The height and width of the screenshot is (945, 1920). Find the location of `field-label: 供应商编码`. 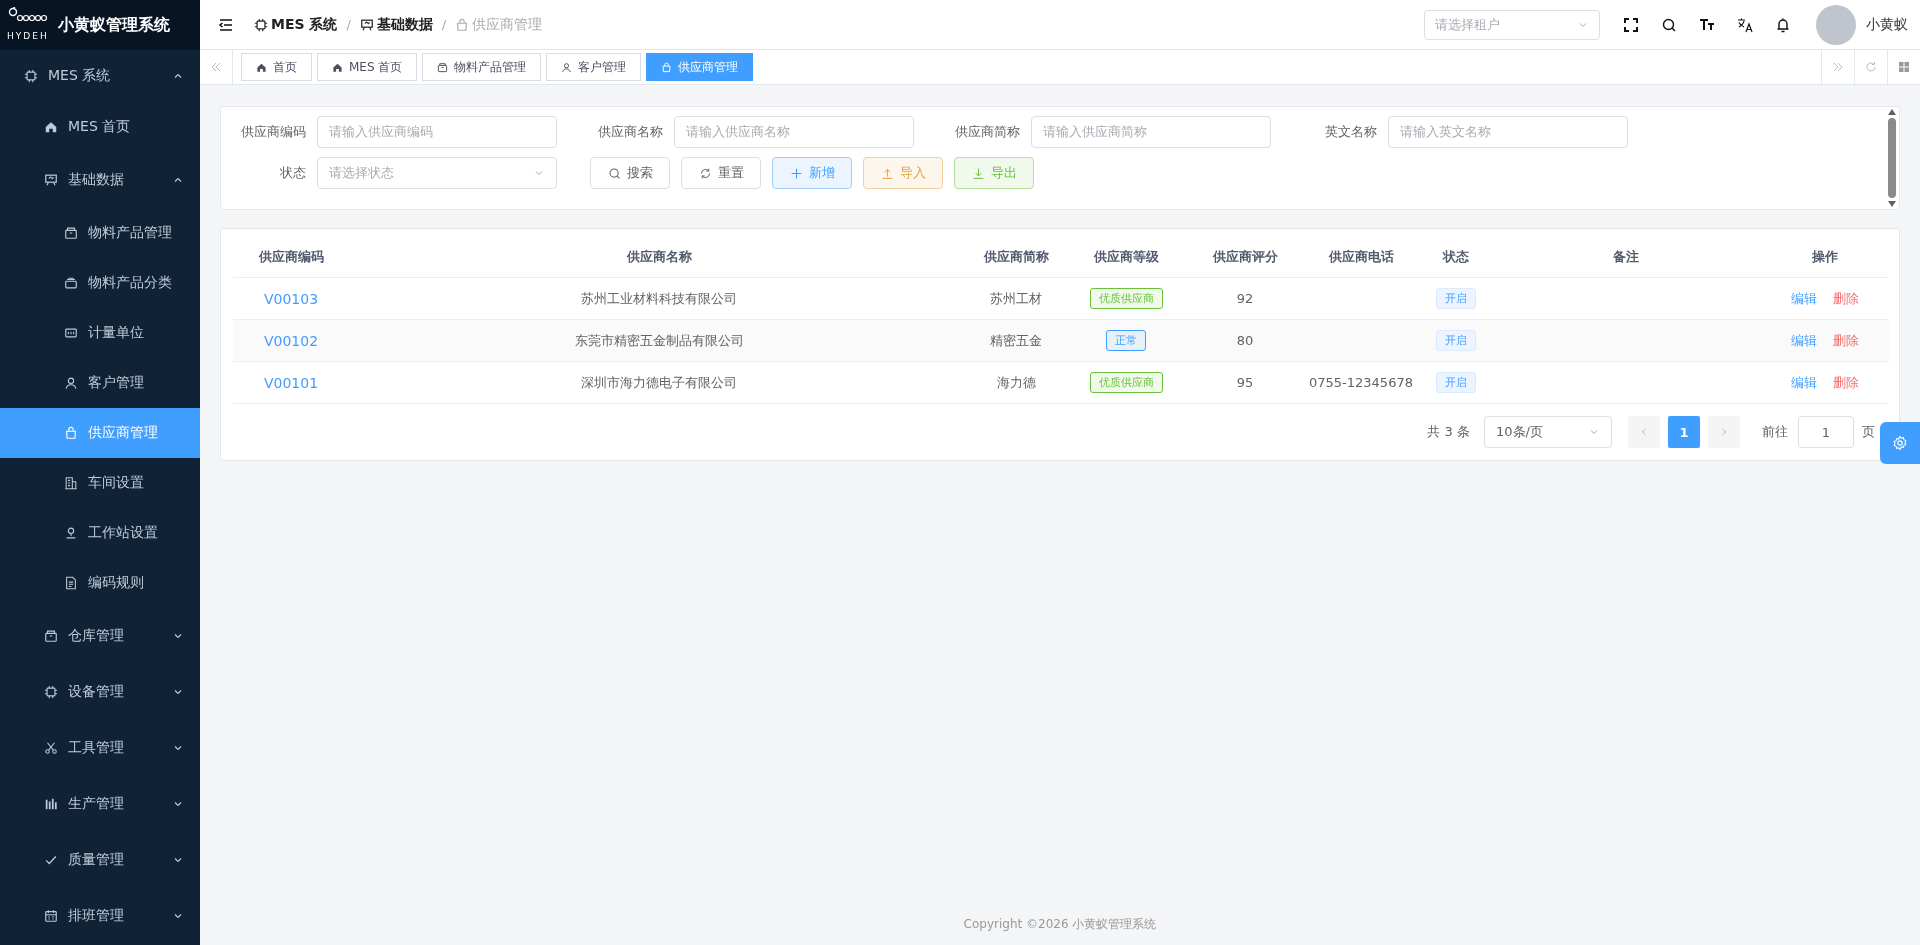

field-label: 供应商编码 is located at coordinates (273, 132).